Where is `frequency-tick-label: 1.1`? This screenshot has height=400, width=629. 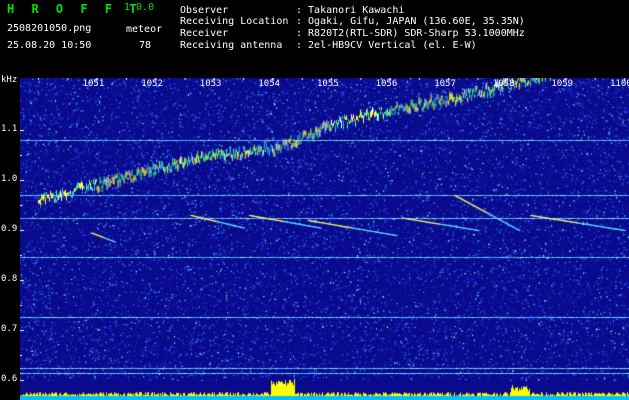 frequency-tick-label: 1.1 is located at coordinates (9, 129).